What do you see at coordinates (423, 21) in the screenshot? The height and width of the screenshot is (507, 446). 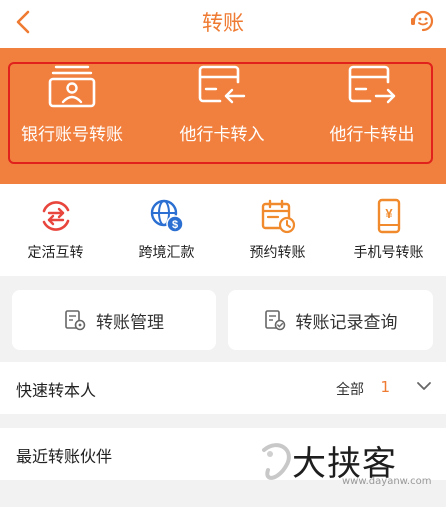 I see `customer-service-icon` at bounding box center [423, 21].